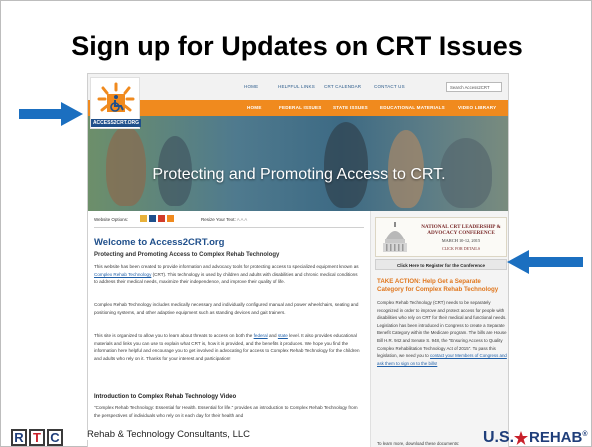  What do you see at coordinates (224, 219) in the screenshot?
I see `resize-text-label: Resize Your Text: A A A` at bounding box center [224, 219].